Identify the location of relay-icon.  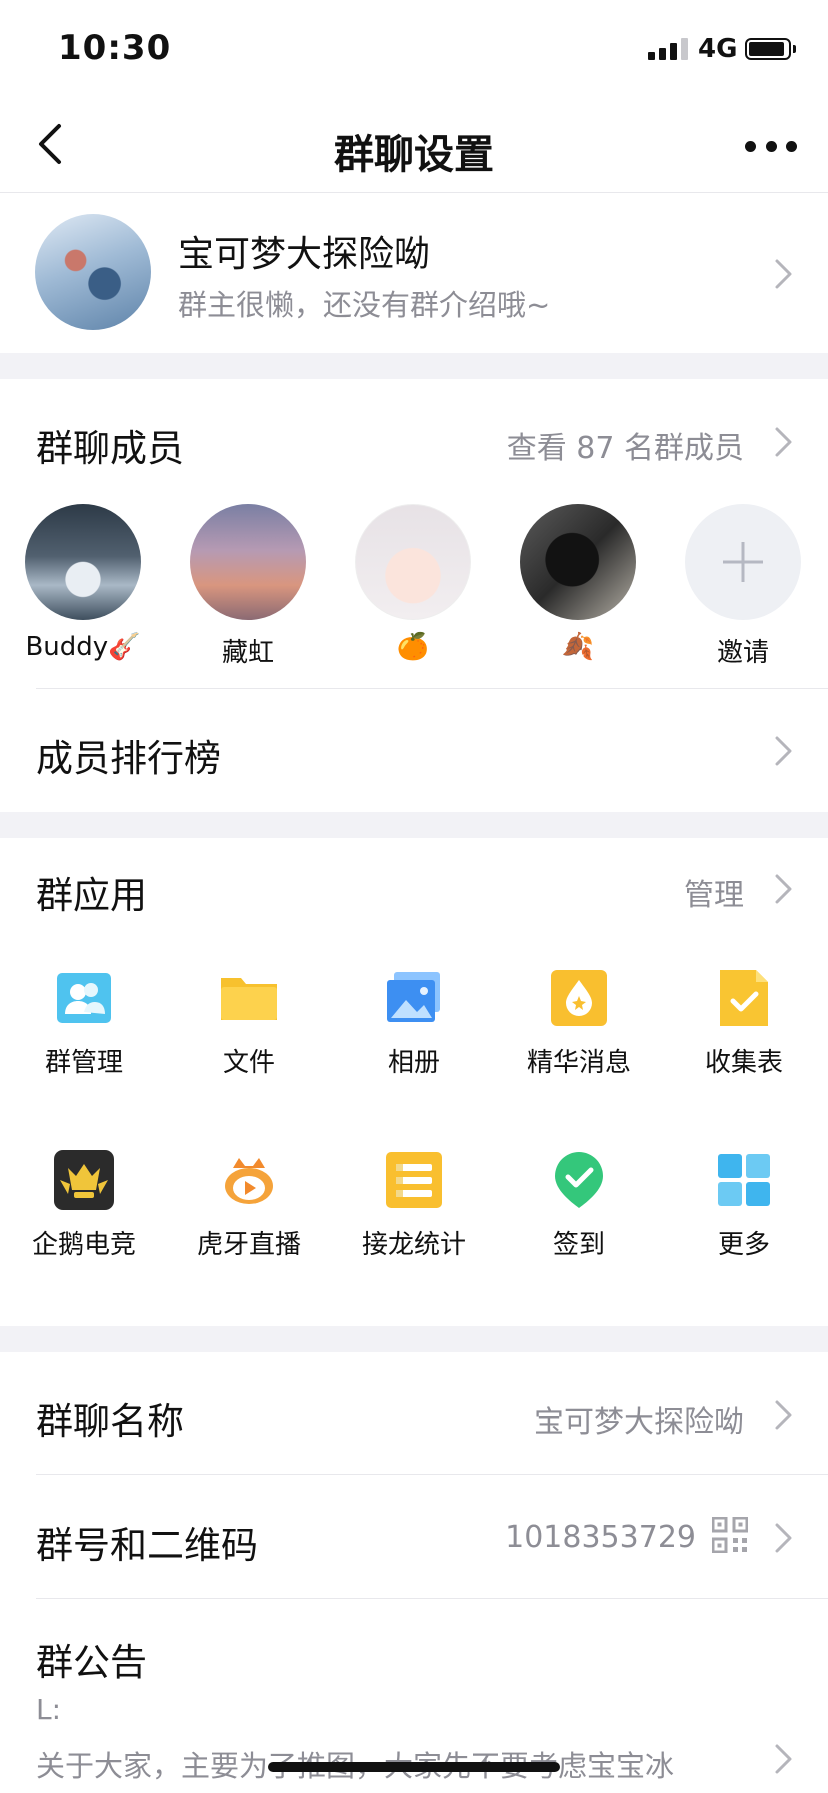
(414, 1180).